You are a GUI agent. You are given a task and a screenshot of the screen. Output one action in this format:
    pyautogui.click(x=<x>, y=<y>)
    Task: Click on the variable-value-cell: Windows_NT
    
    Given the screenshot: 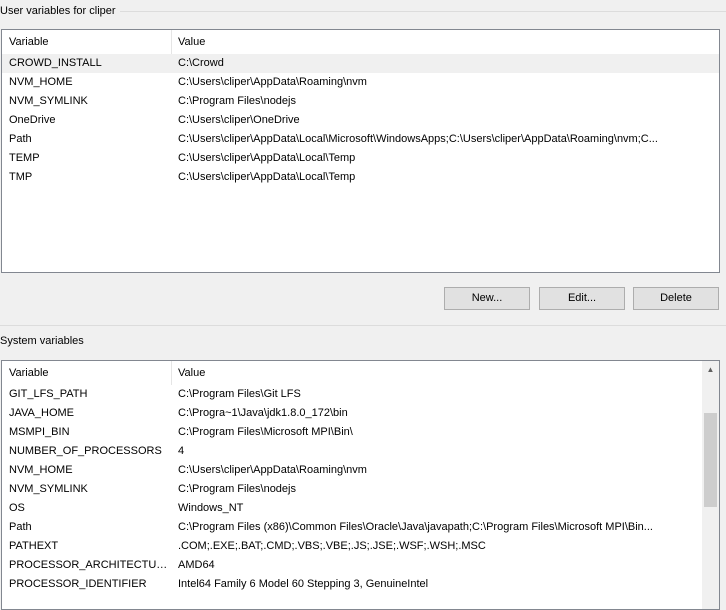 What is the action you would take?
    pyautogui.click(x=211, y=508)
    